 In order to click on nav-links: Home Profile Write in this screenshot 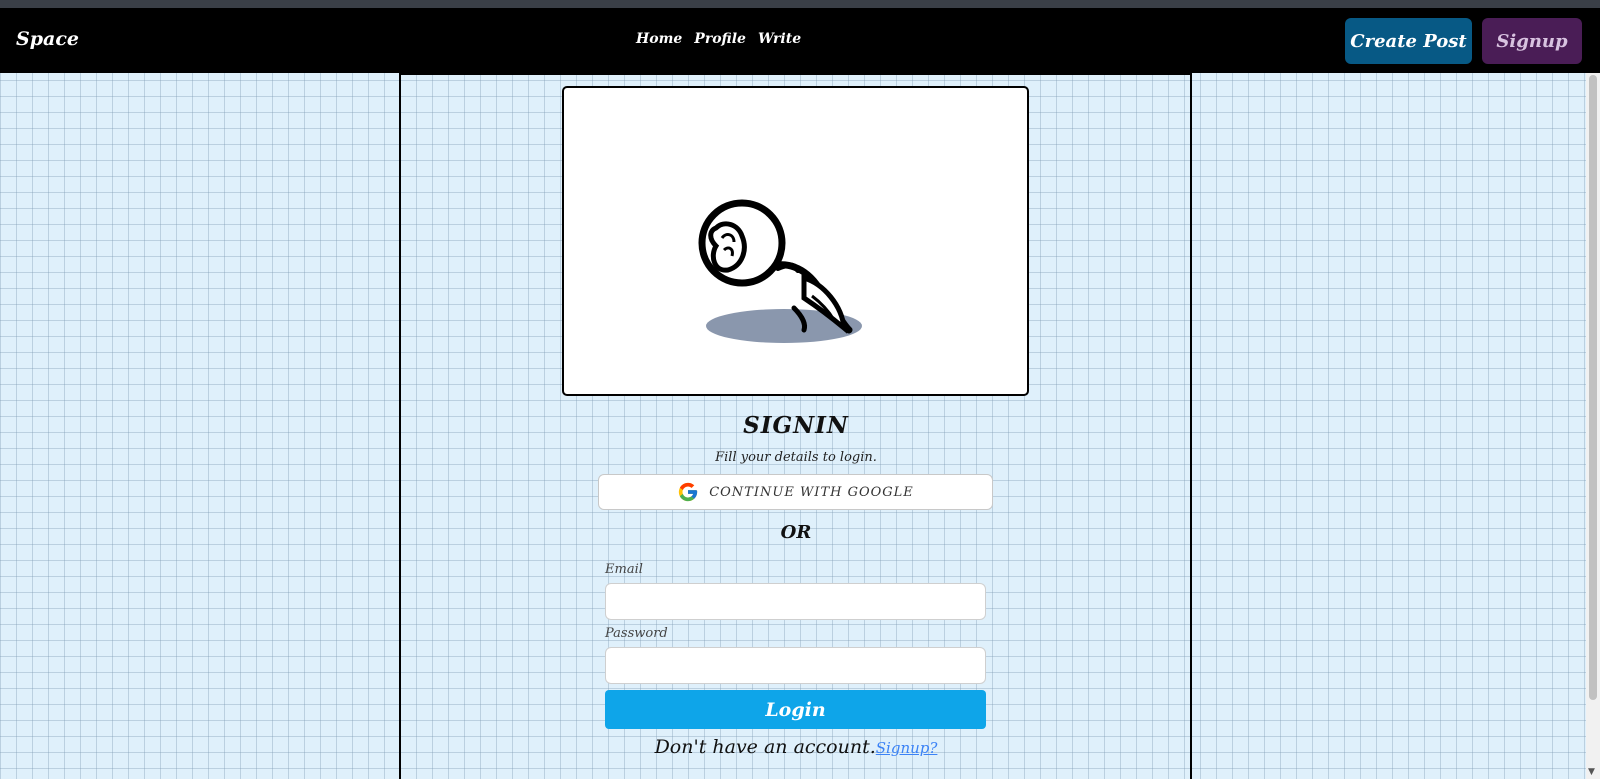, I will do `click(718, 39)`.